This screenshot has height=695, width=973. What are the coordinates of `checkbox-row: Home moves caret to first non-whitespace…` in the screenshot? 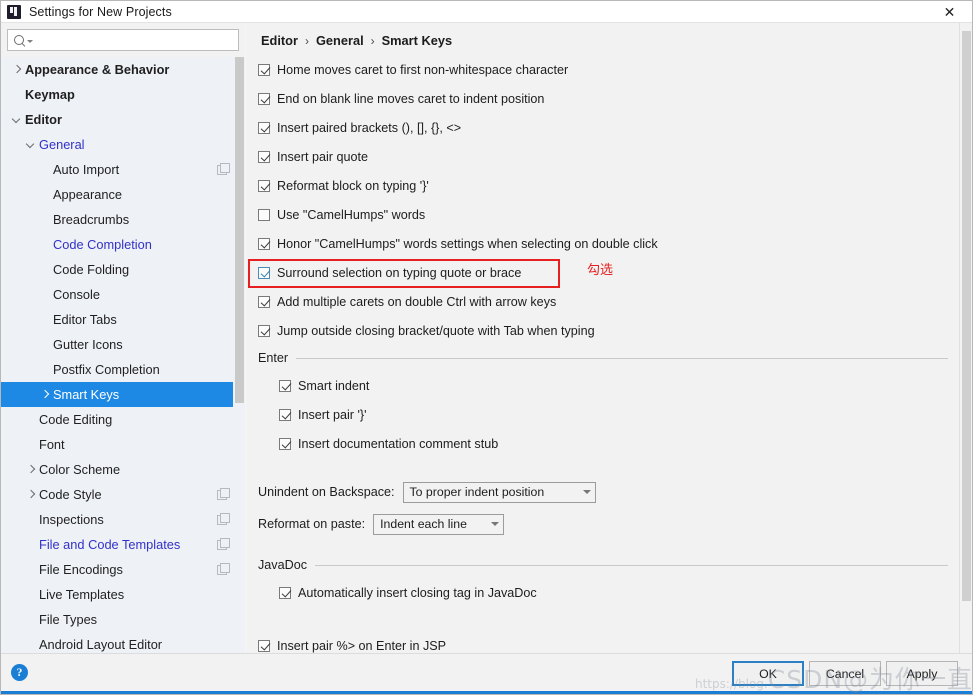 It's located at (602, 69).